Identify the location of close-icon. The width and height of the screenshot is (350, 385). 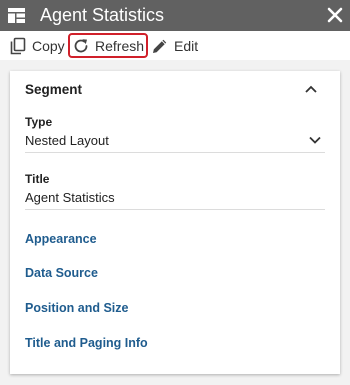
(335, 15).